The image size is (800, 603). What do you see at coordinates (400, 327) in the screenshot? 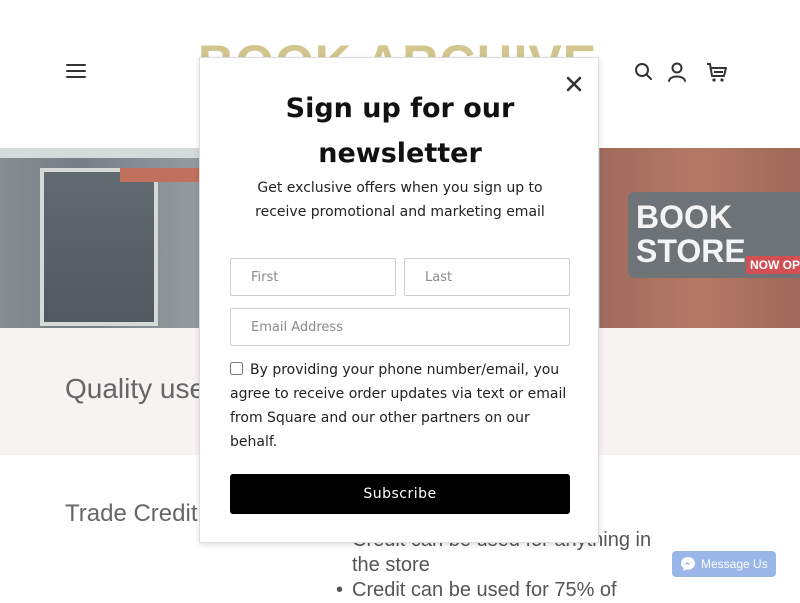
I see `email-field` at bounding box center [400, 327].